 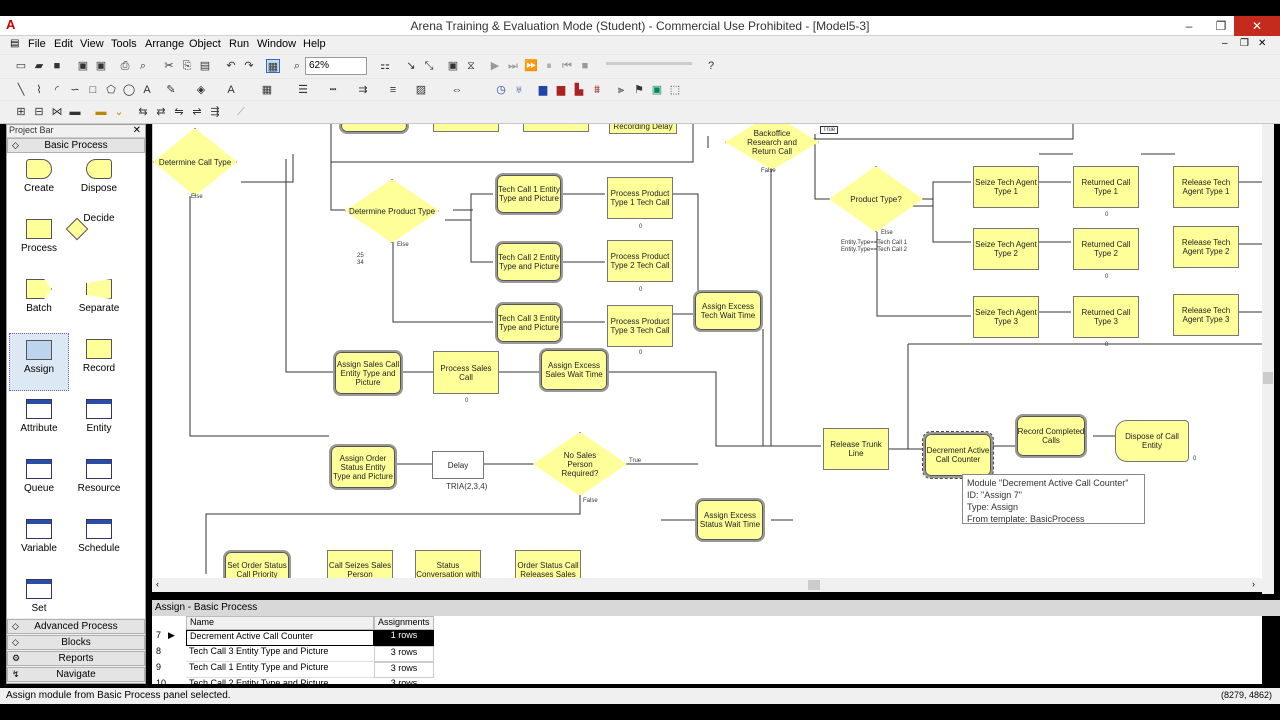 I want to click on queue-icon: ⫸, so click(x=621, y=90).